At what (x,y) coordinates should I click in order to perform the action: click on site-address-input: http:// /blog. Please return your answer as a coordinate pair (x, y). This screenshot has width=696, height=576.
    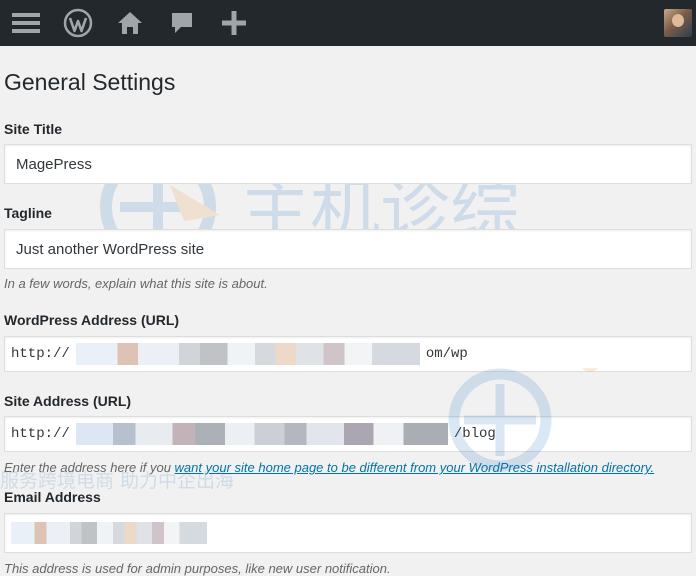
    Looking at the image, I should click on (348, 434).